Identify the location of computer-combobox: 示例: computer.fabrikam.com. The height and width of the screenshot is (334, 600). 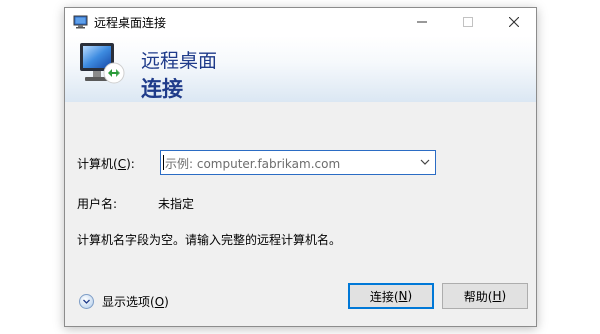
(298, 162).